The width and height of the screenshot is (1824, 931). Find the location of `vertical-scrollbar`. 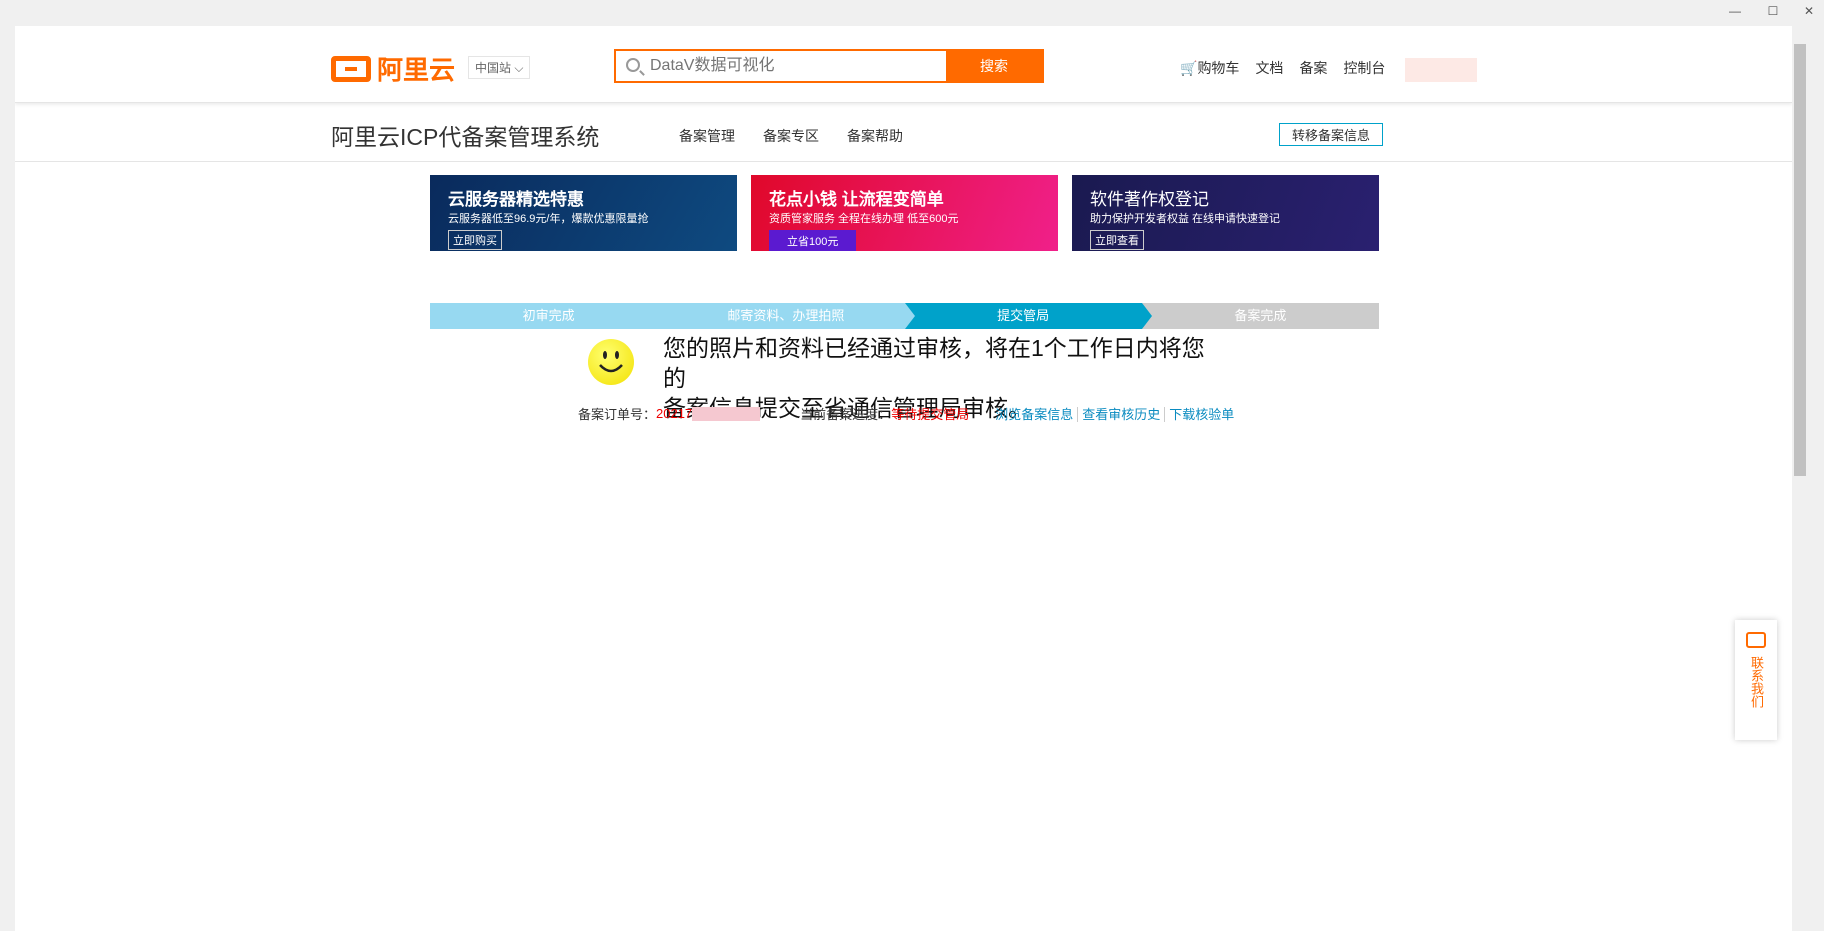

vertical-scrollbar is located at coordinates (1800, 478).